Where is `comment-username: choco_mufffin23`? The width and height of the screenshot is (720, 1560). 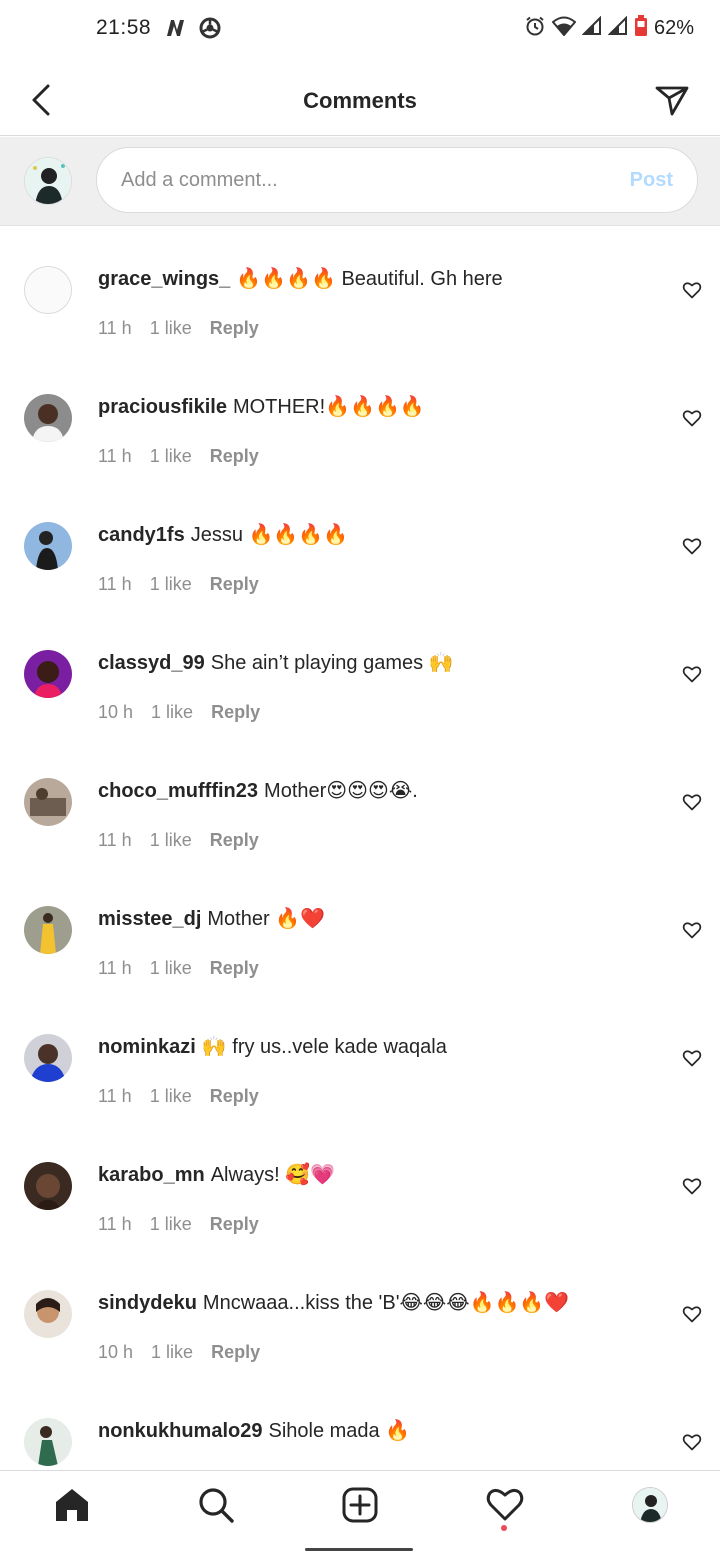
comment-username: choco_mufffin23 is located at coordinates (178, 791).